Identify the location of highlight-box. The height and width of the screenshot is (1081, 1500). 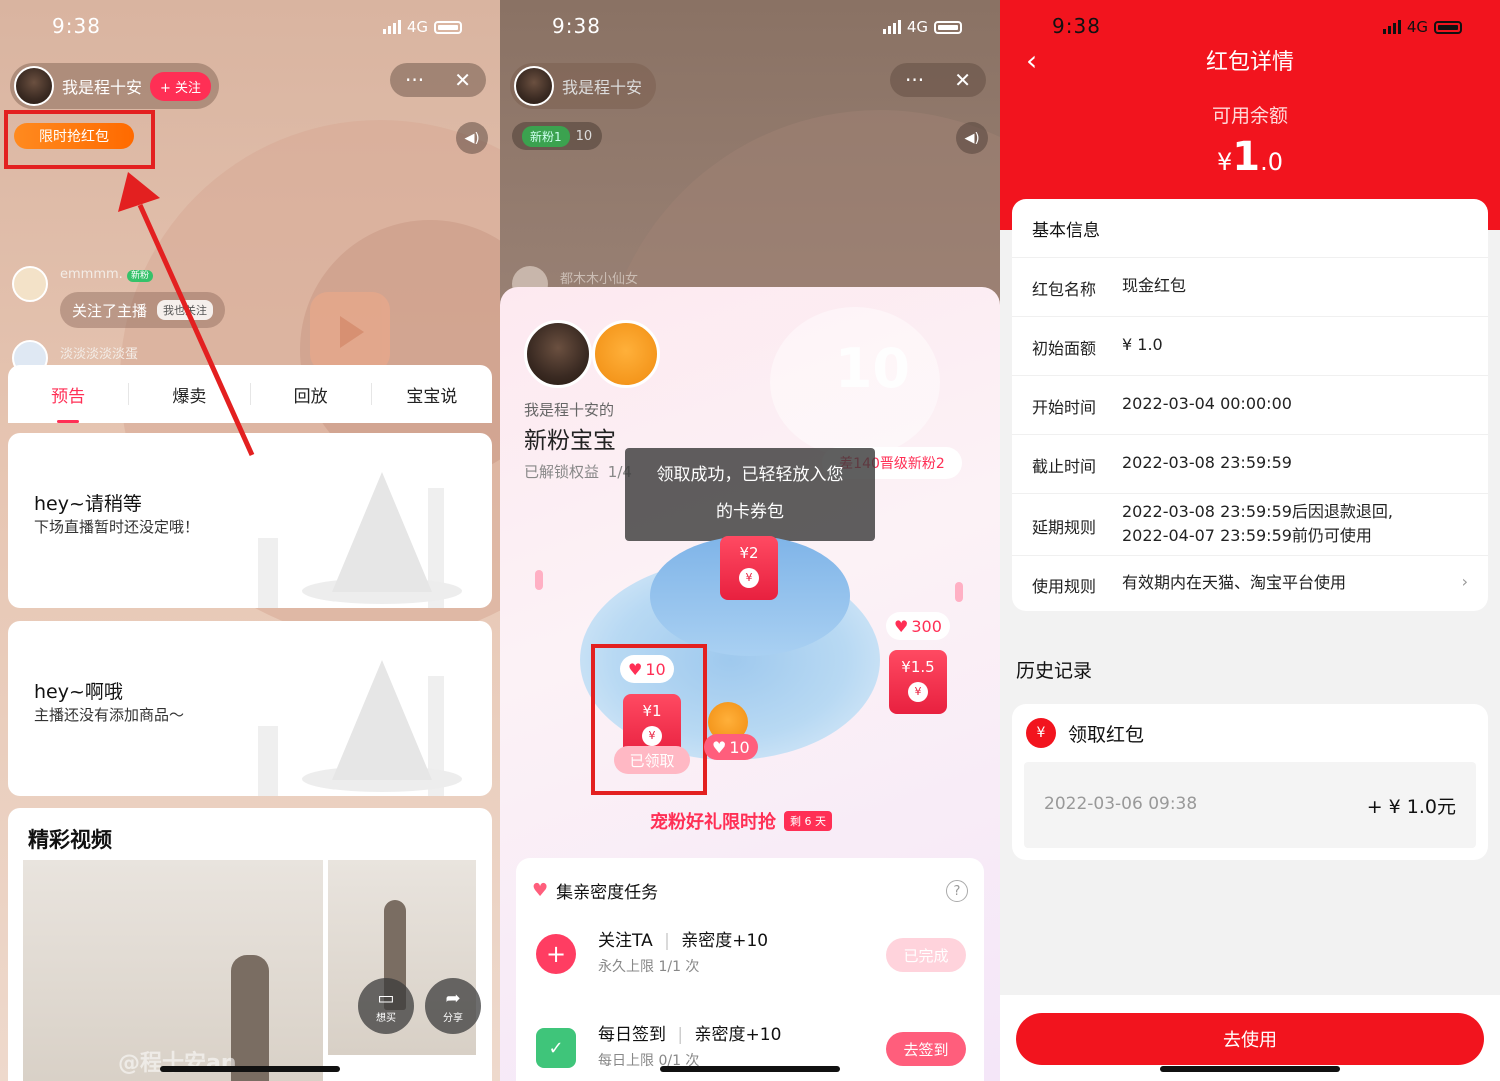
(649, 719).